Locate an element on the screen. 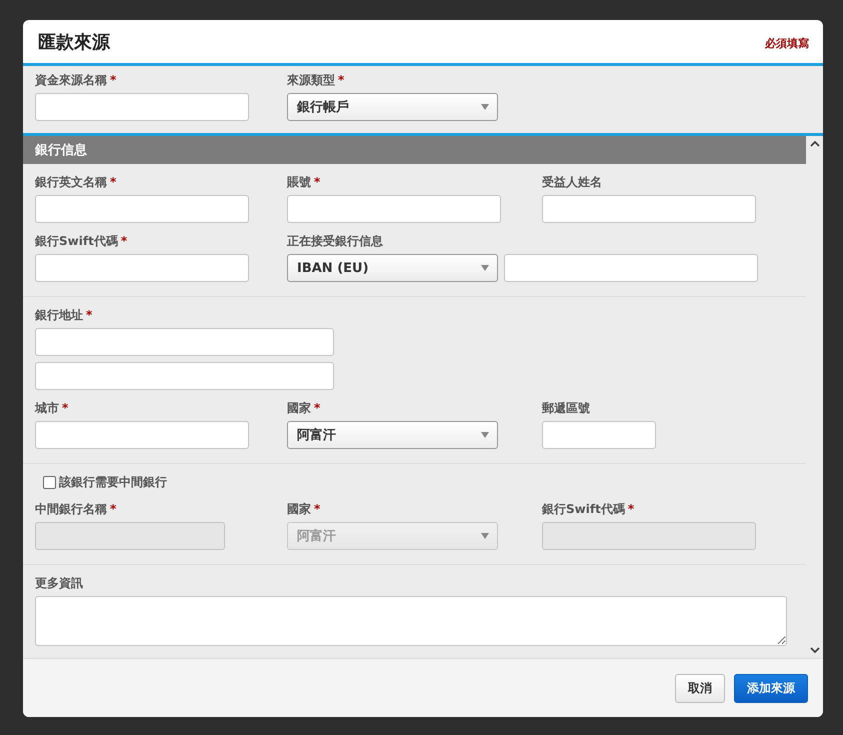 The width and height of the screenshot is (843, 735). required-note: 必須填寫 is located at coordinates (787, 43).